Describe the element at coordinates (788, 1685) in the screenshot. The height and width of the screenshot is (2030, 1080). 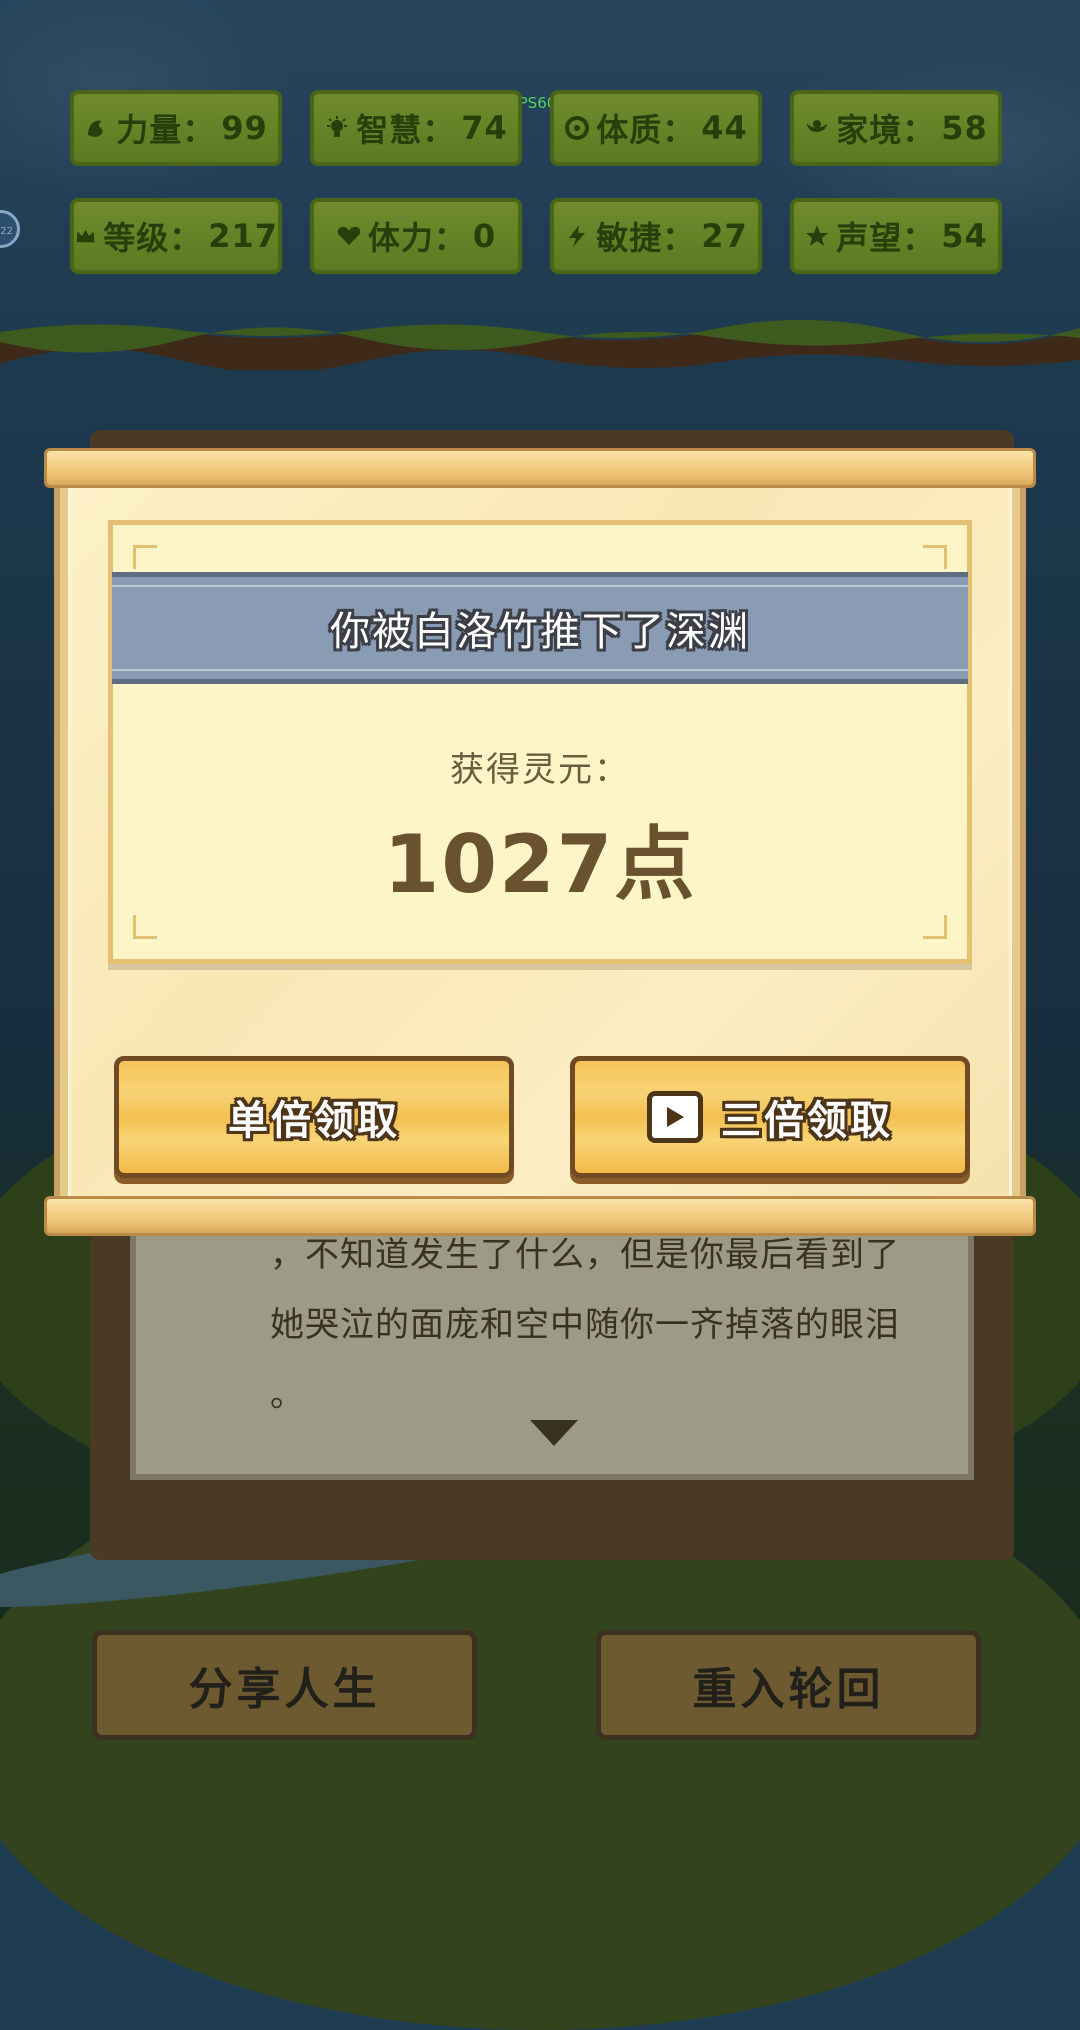
I see `reincarnate-button: 重入轮回` at that location.